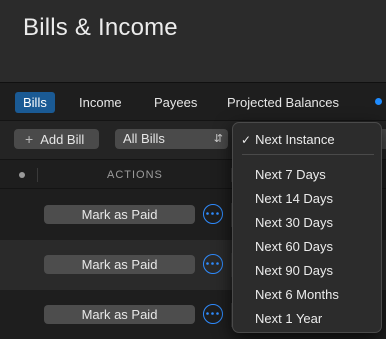 The image size is (386, 339). What do you see at coordinates (175, 102) in the screenshot?
I see `tab-payees: Payees` at bounding box center [175, 102].